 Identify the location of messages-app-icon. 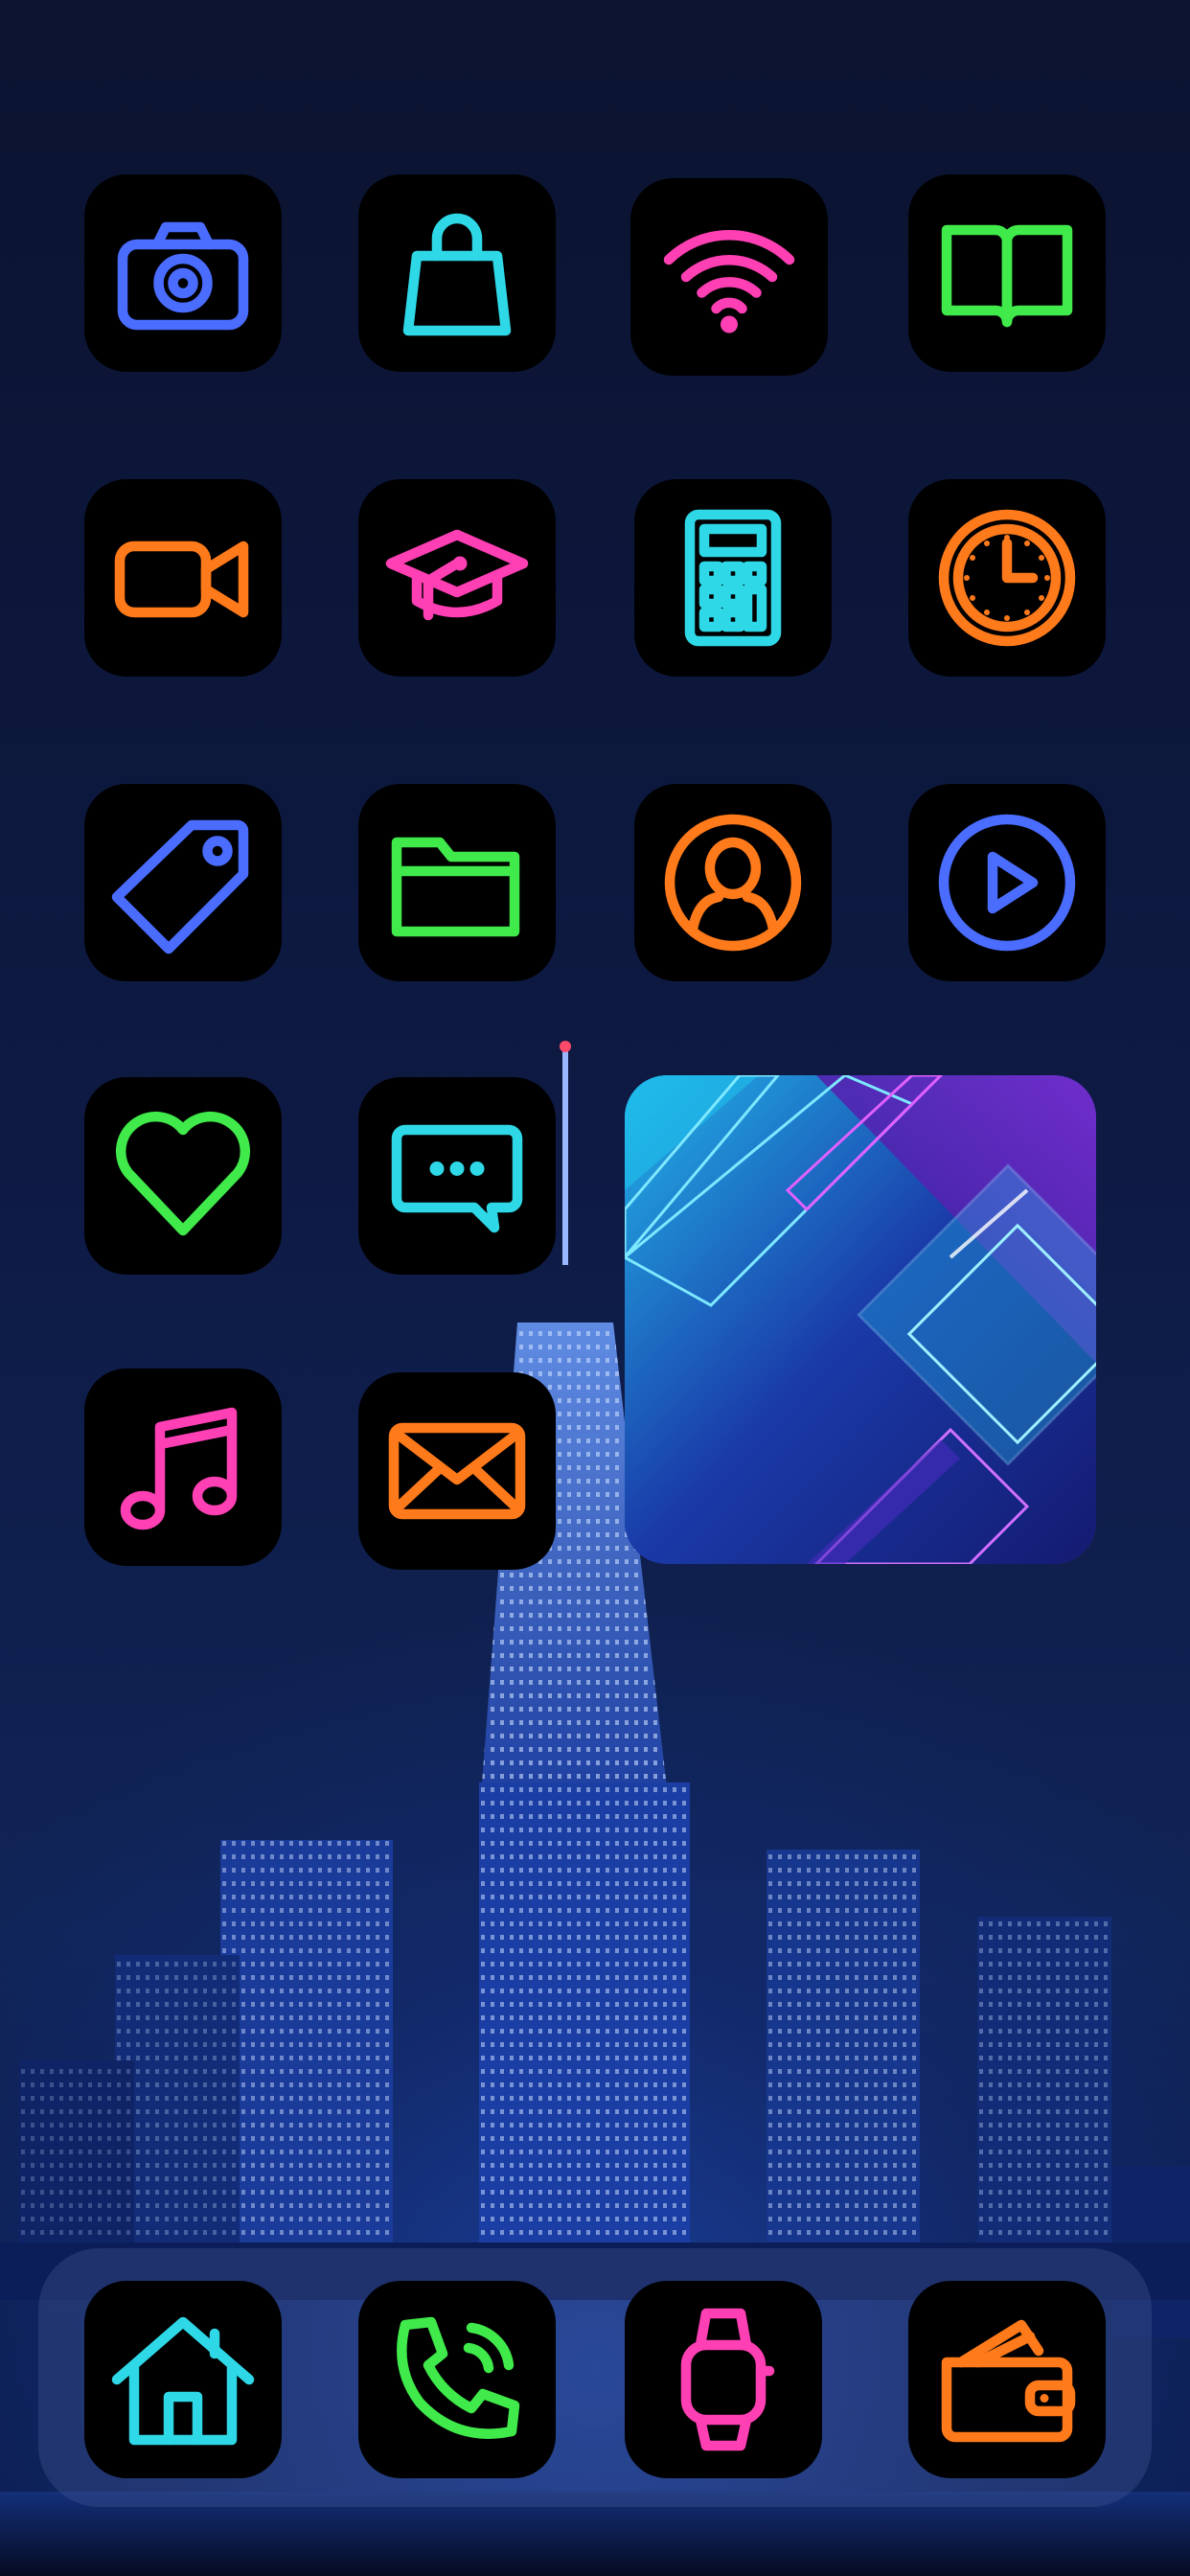
(457, 1176).